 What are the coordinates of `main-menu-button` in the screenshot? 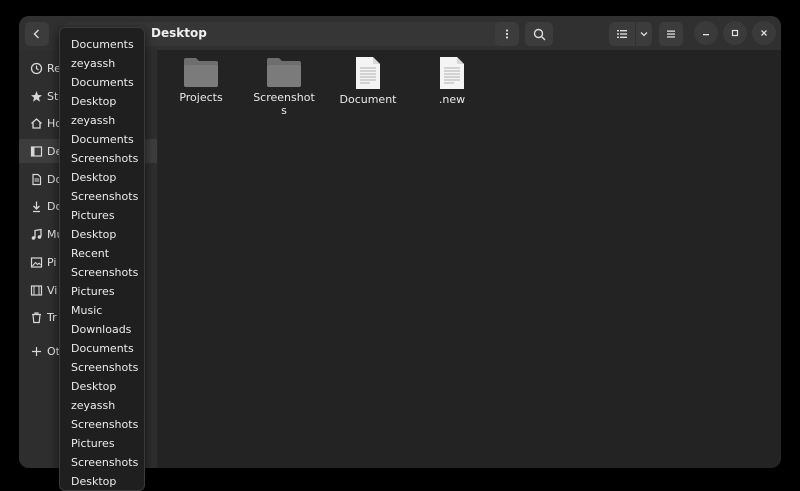 It's located at (671, 34).